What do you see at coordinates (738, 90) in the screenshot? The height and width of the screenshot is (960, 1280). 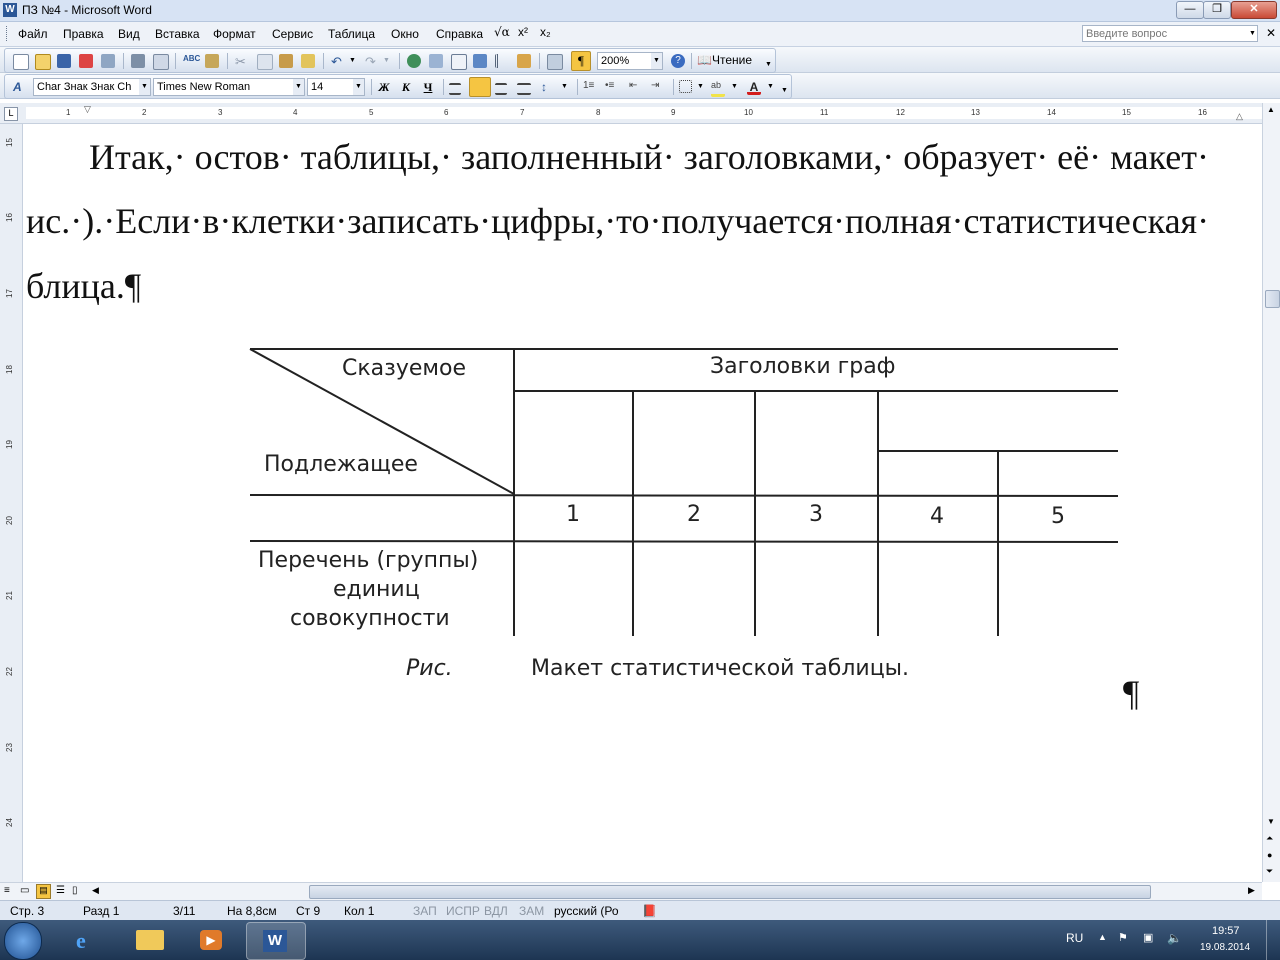 I see `highlight-dropdown-icon: ▼` at bounding box center [738, 90].